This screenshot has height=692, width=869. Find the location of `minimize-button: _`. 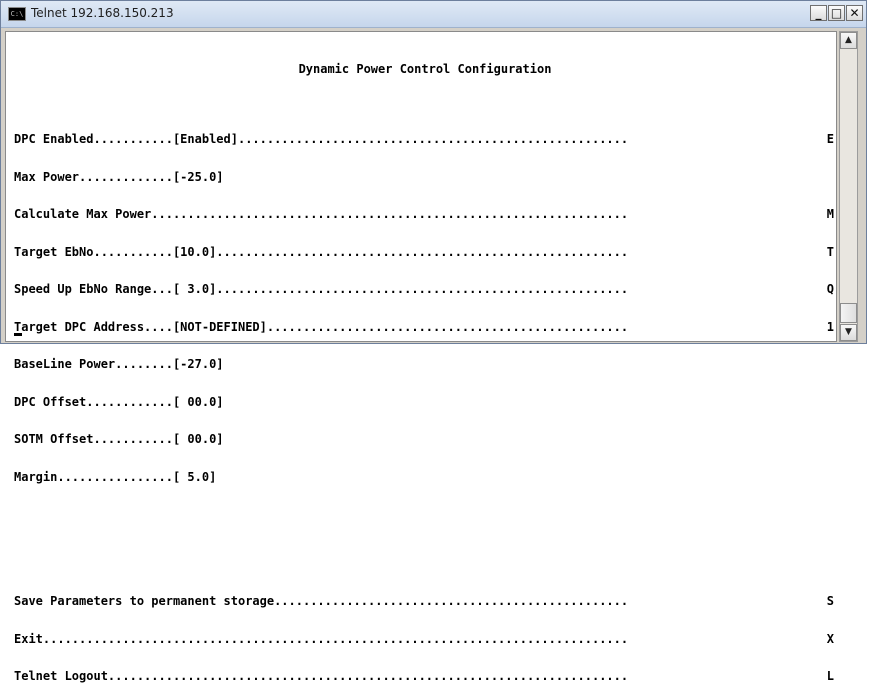

minimize-button: _ is located at coordinates (818, 13).